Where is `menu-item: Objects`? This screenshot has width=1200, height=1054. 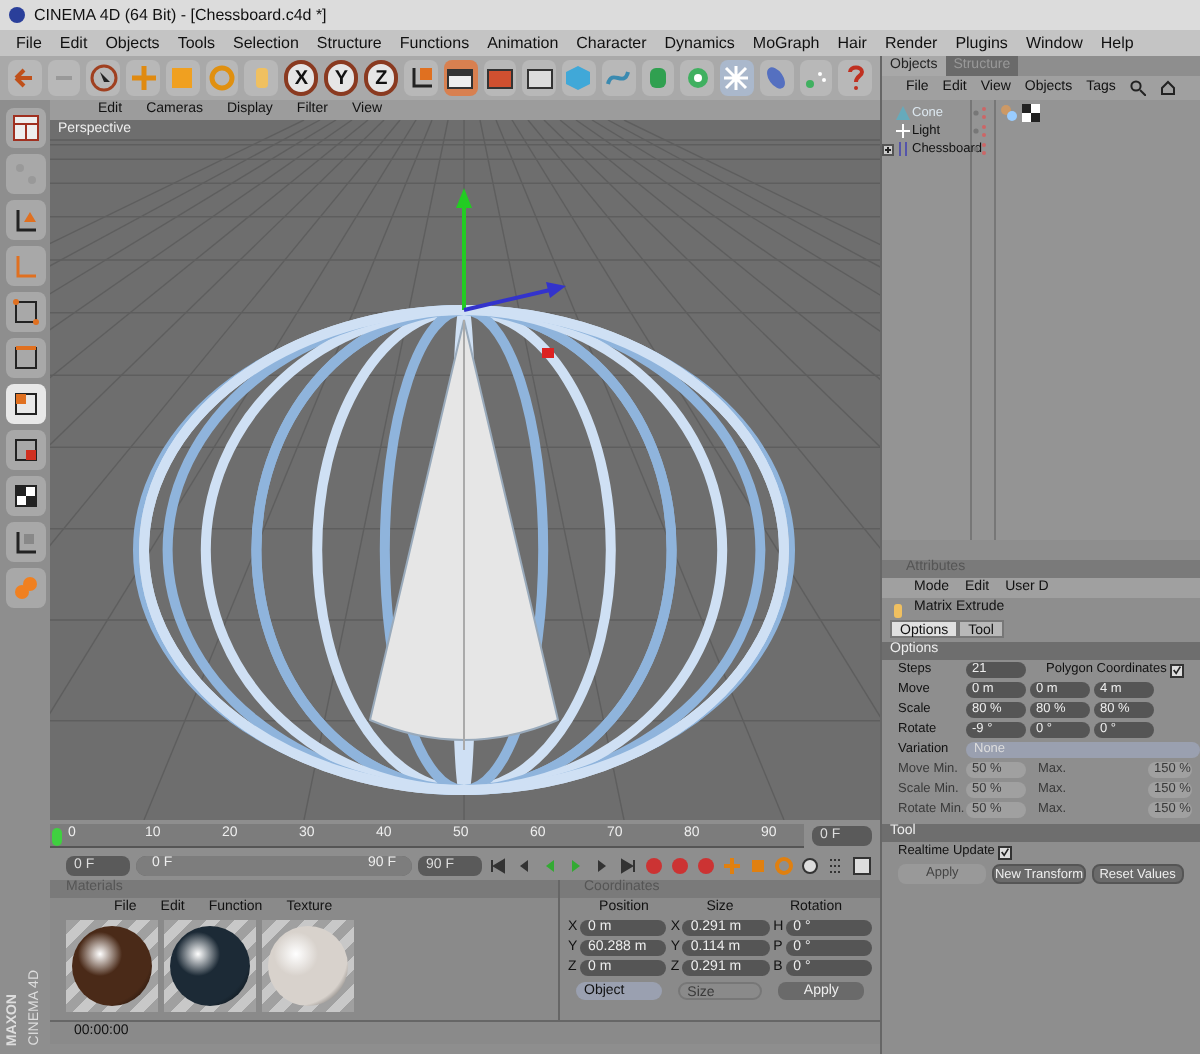
menu-item: Objects is located at coordinates (132, 43).